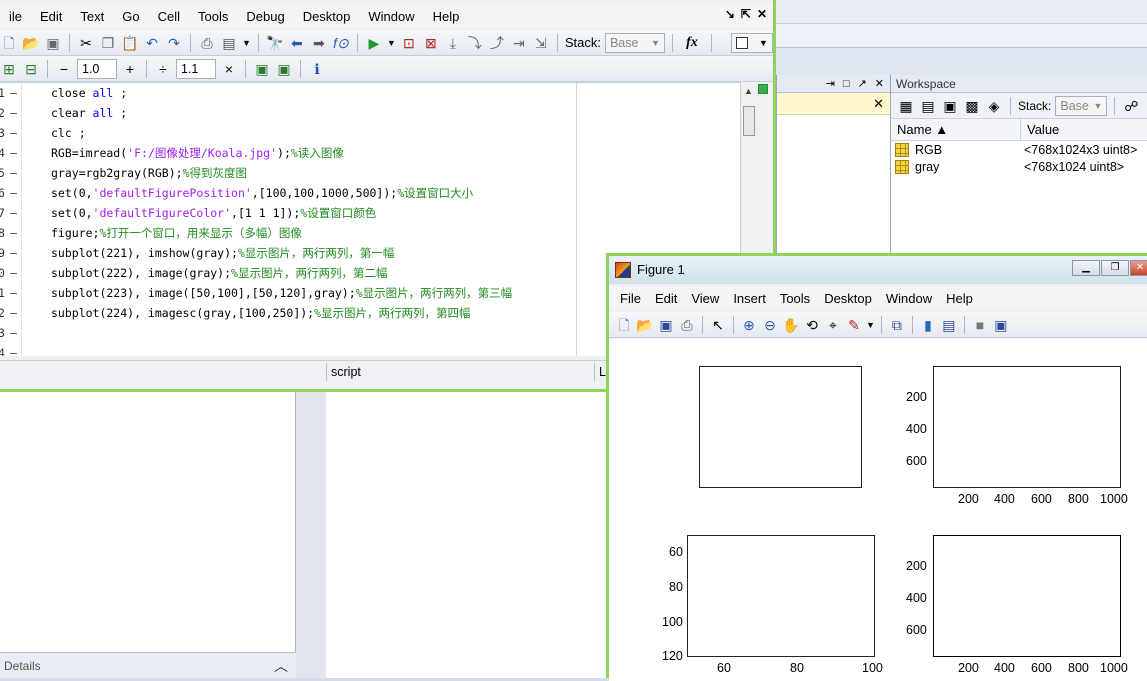 This screenshot has width=1147, height=681. What do you see at coordinates (317, 69) in the screenshot?
I see `info-icon: ℹ` at bounding box center [317, 69].